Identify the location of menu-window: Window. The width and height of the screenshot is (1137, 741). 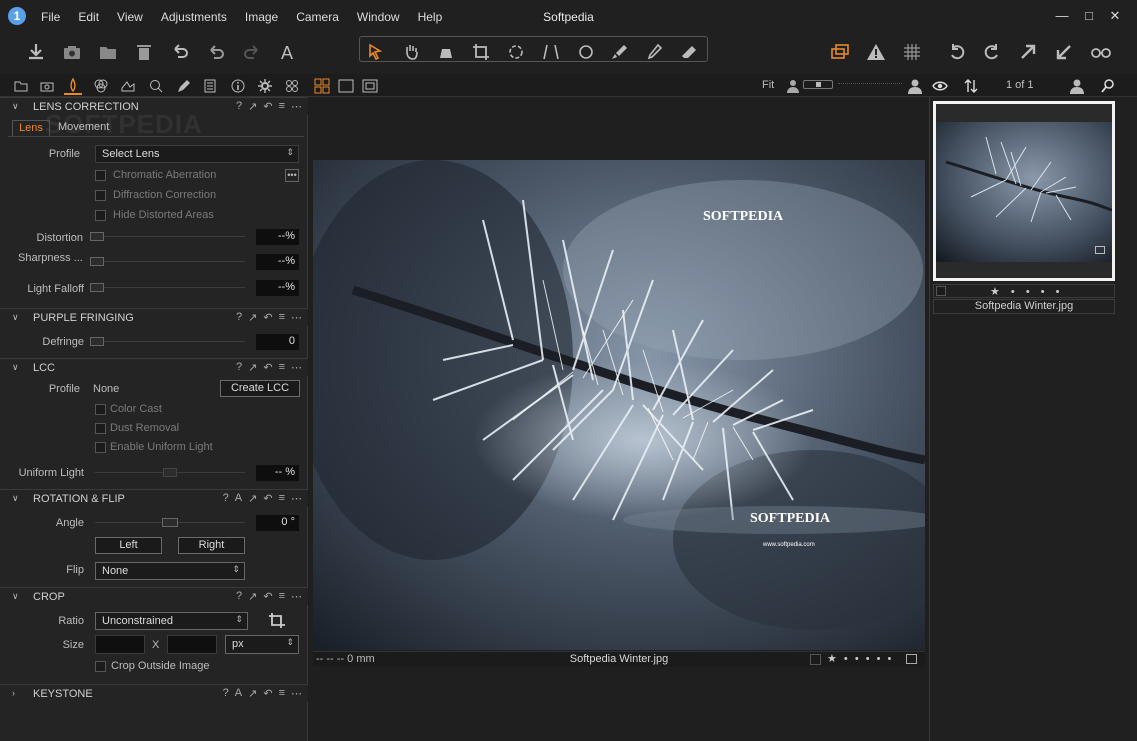
(378, 17).